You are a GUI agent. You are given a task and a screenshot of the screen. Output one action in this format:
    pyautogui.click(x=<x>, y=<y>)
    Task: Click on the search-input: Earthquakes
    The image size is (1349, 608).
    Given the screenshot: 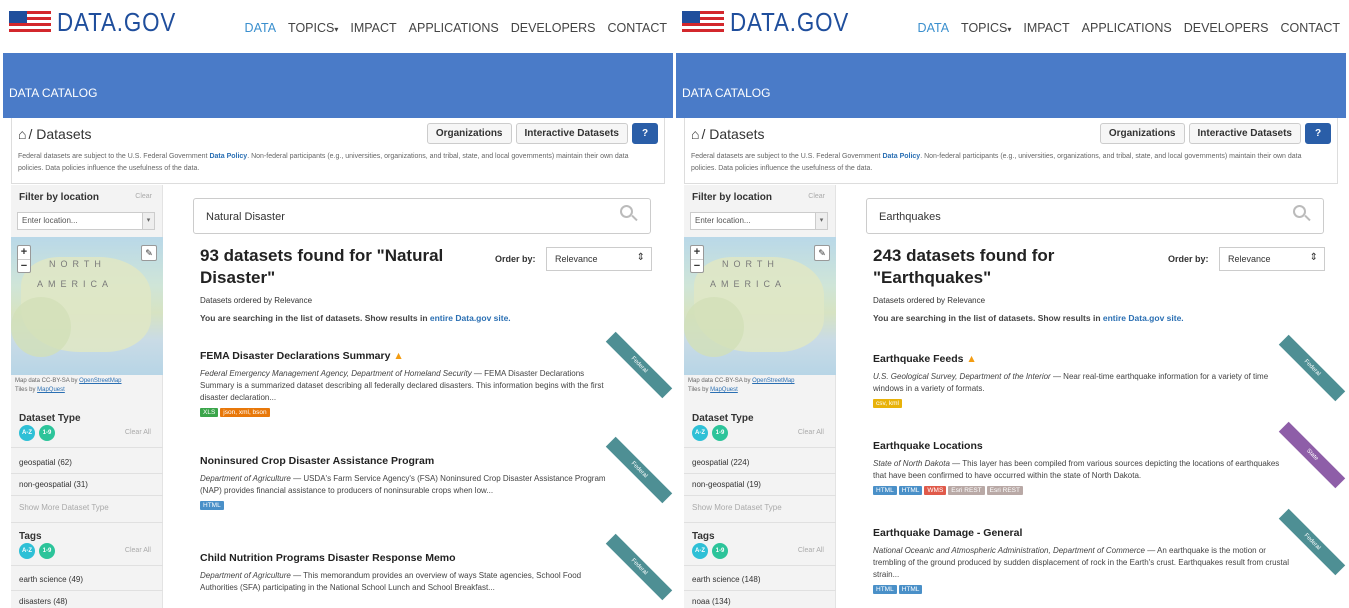 What is the action you would take?
    pyautogui.click(x=1095, y=216)
    